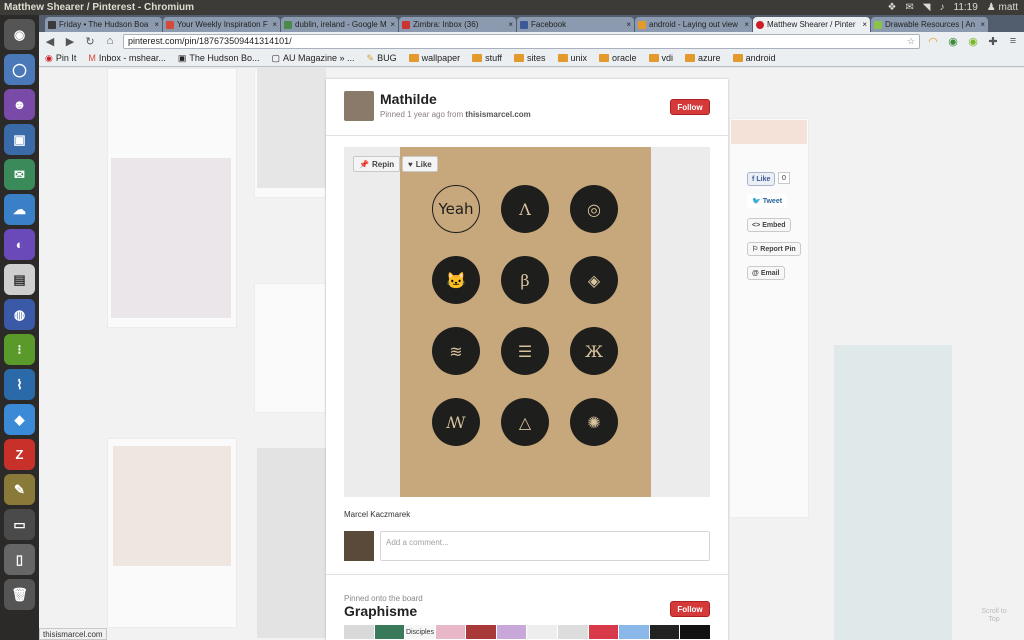 The height and width of the screenshot is (640, 1024). Describe the element at coordinates (933, 41) in the screenshot. I see `extension-icon: ◠` at that location.